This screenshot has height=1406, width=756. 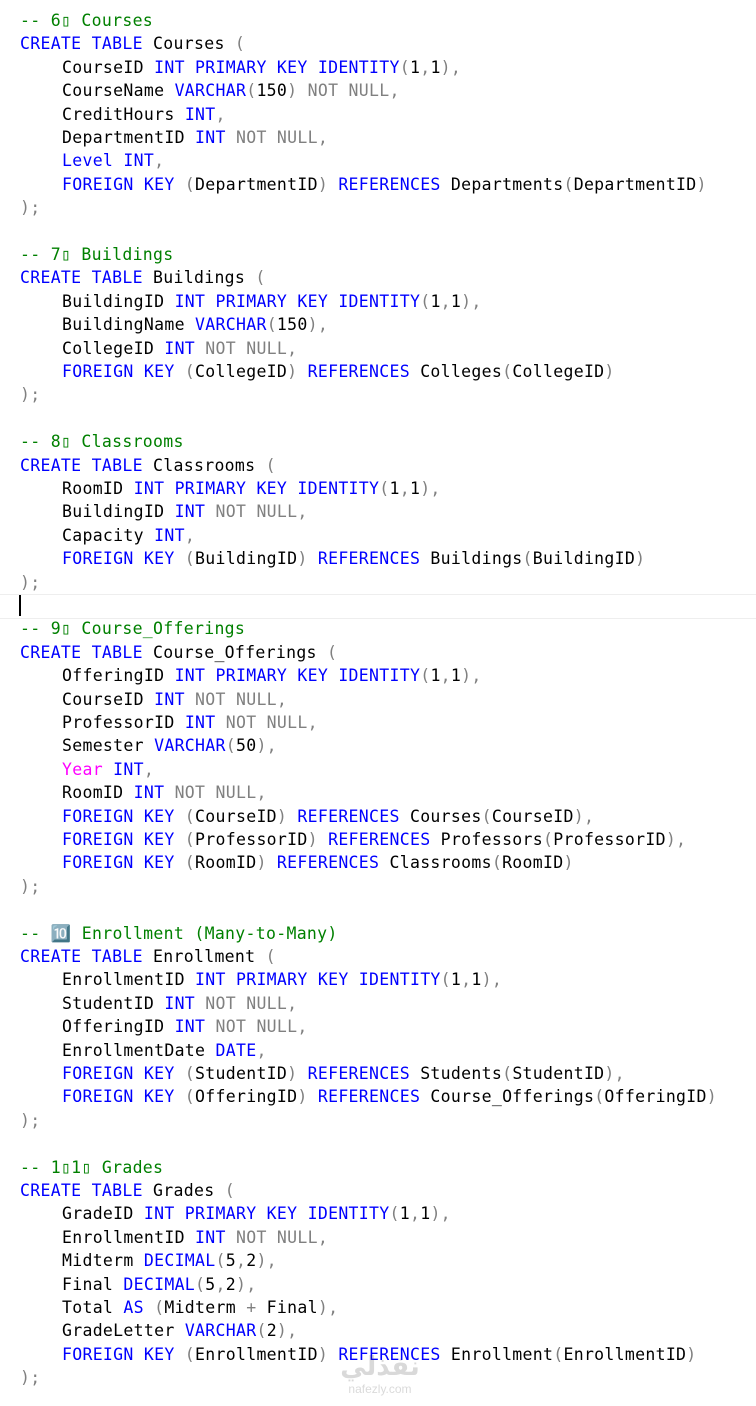 I want to click on code-line: RoomID INT PRIMARY KEY IDENTITY(1,1),, so click(x=251, y=488).